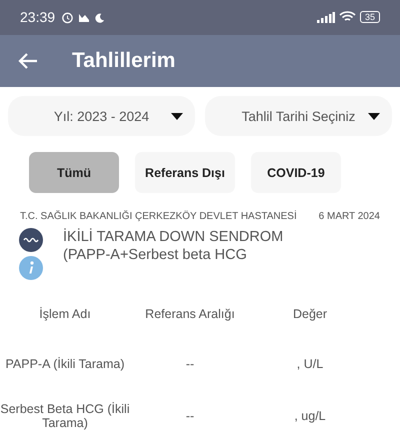  Describe the element at coordinates (349, 216) in the screenshot. I see `result-date: 6 MART 2024` at that location.